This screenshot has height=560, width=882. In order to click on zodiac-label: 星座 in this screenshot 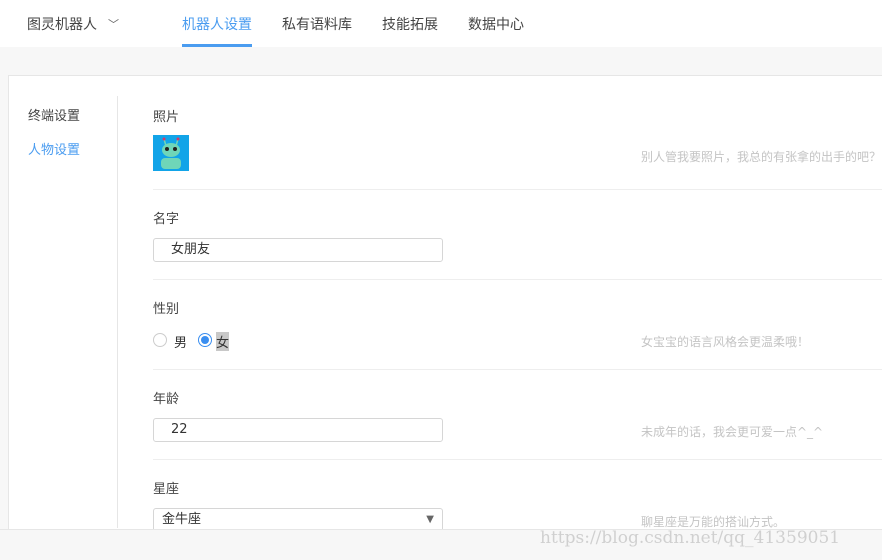, I will do `click(166, 489)`.